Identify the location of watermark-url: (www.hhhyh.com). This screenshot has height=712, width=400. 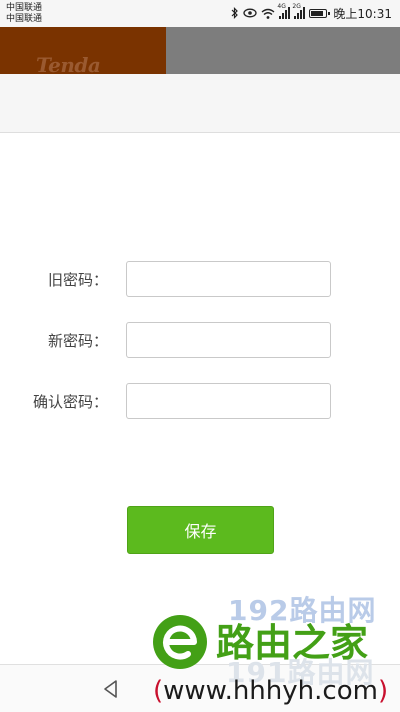
(270, 691).